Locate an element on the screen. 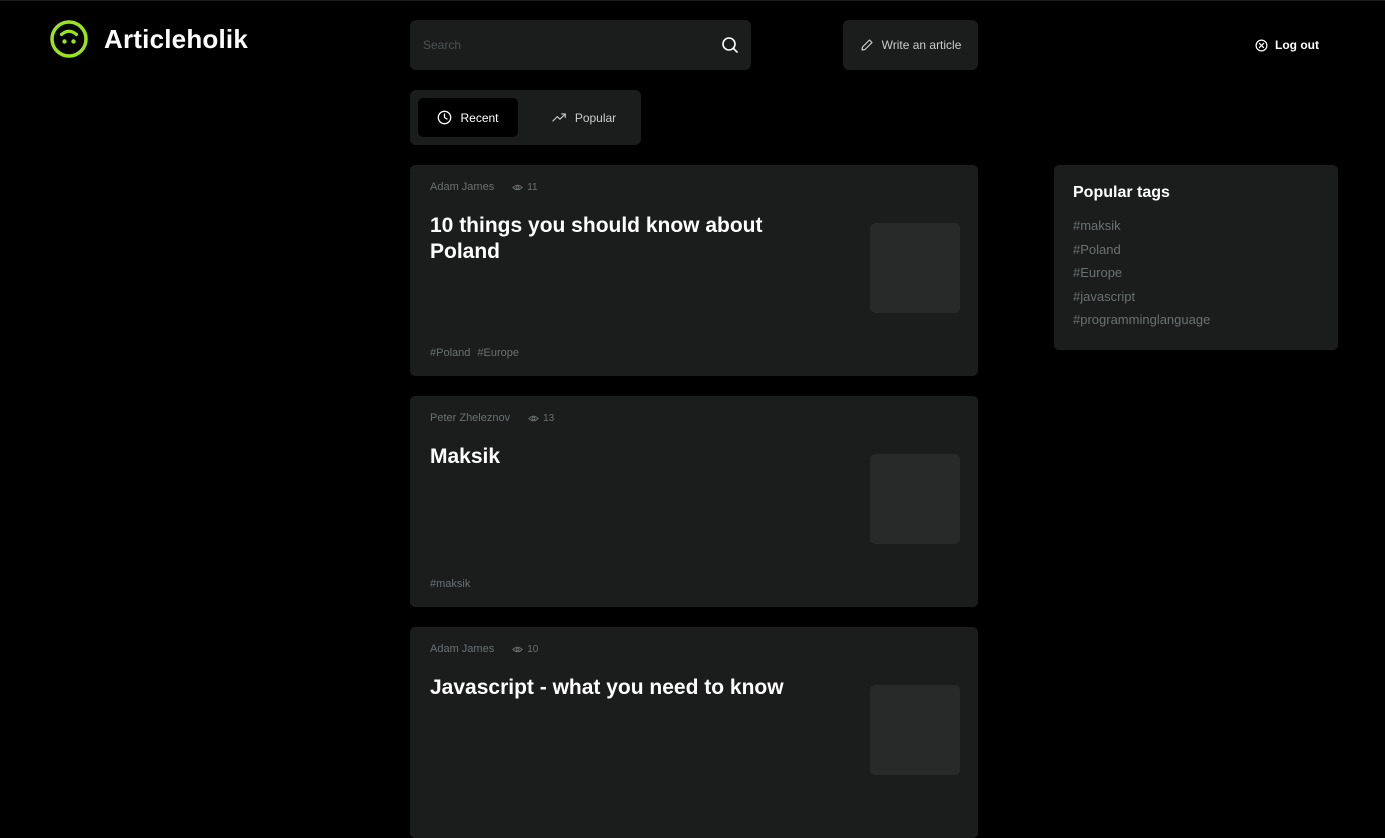  sort-tabs: Recent Popular is located at coordinates (525, 117).